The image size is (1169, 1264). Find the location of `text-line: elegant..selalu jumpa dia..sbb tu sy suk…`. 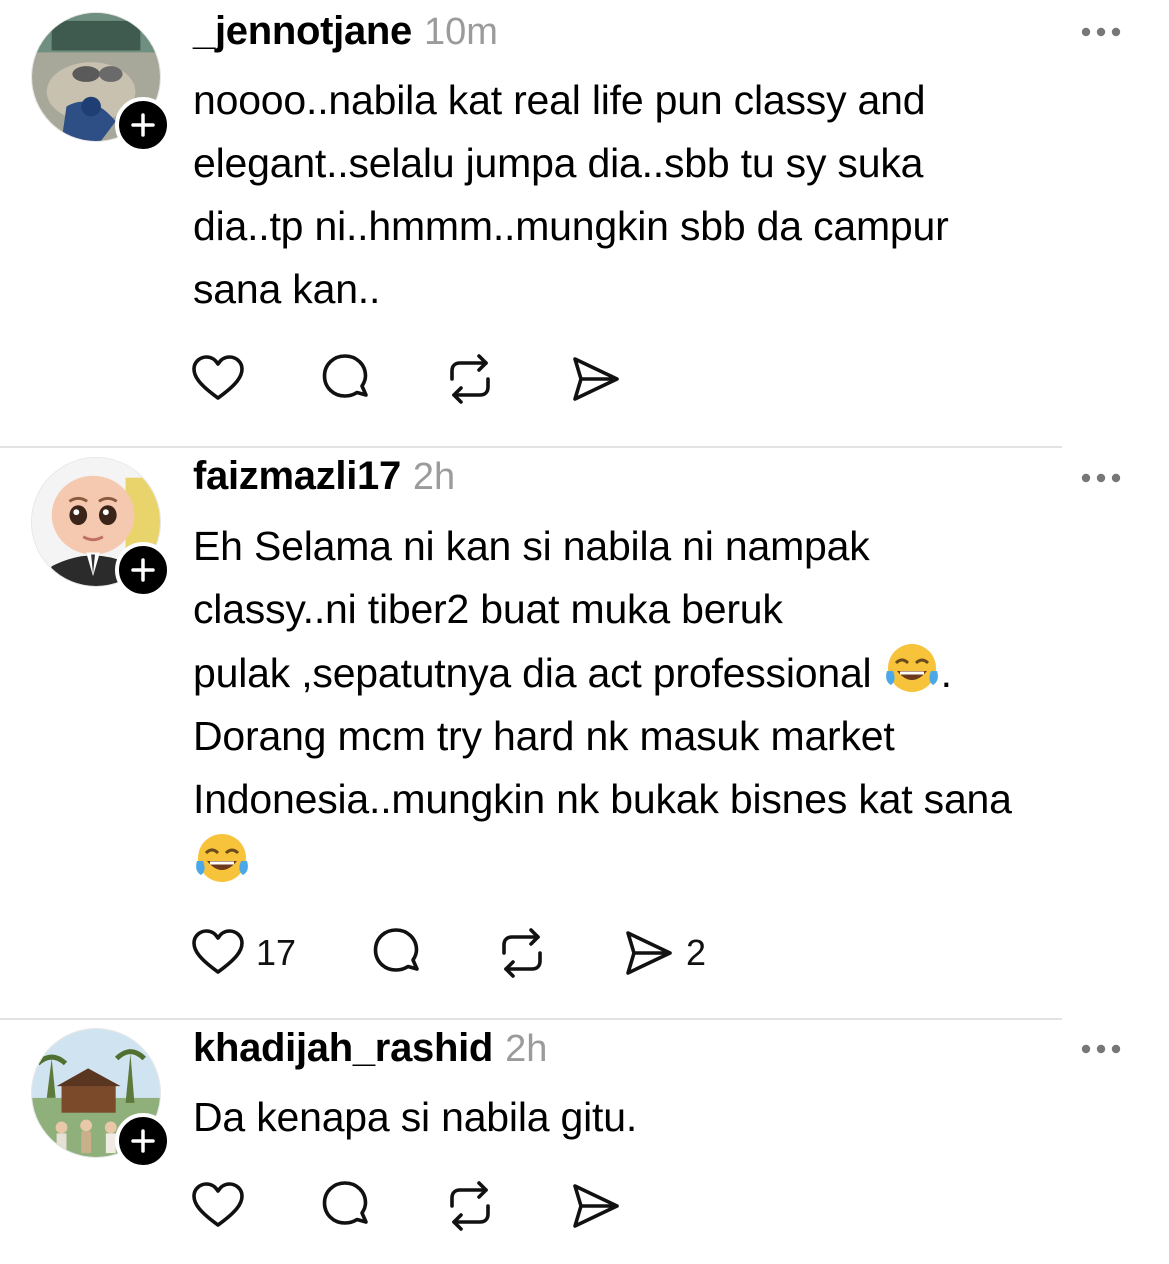

text-line: elegant..selalu jumpa dia..sbb tu sy suk… is located at coordinates (558, 163).